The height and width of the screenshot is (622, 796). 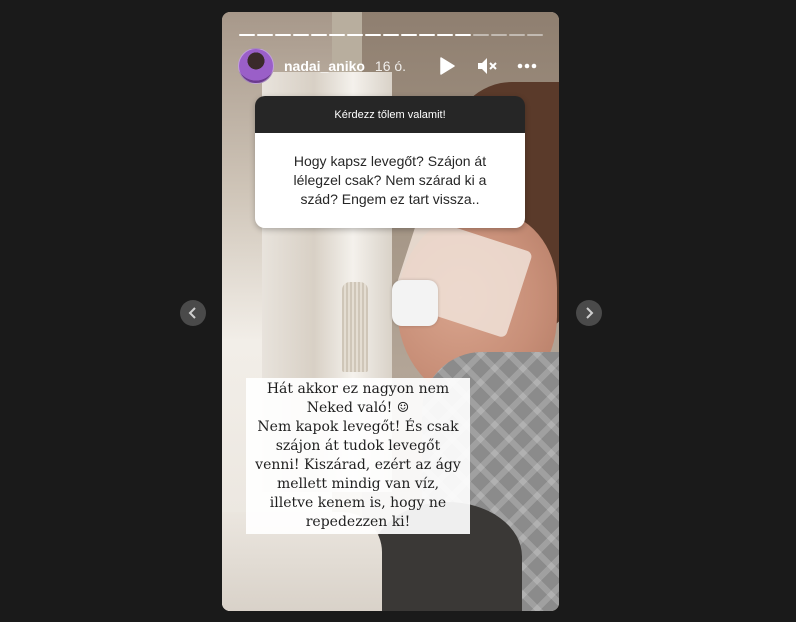 I want to click on chevron-right-icon, so click(x=590, y=313).